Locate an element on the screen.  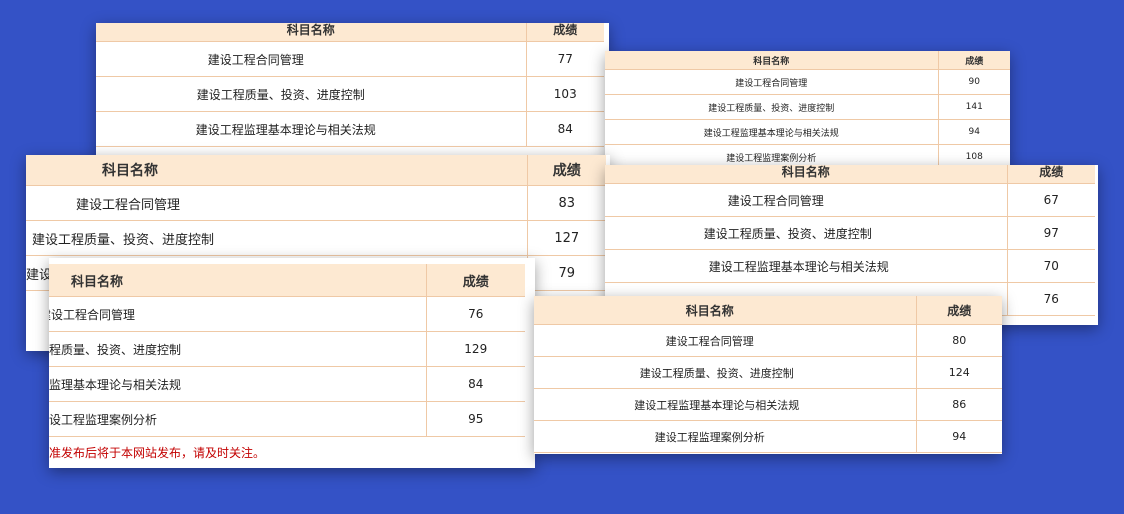
table-row: 建设工程质量、投资、进度控制 141 is located at coordinates (807, 107).